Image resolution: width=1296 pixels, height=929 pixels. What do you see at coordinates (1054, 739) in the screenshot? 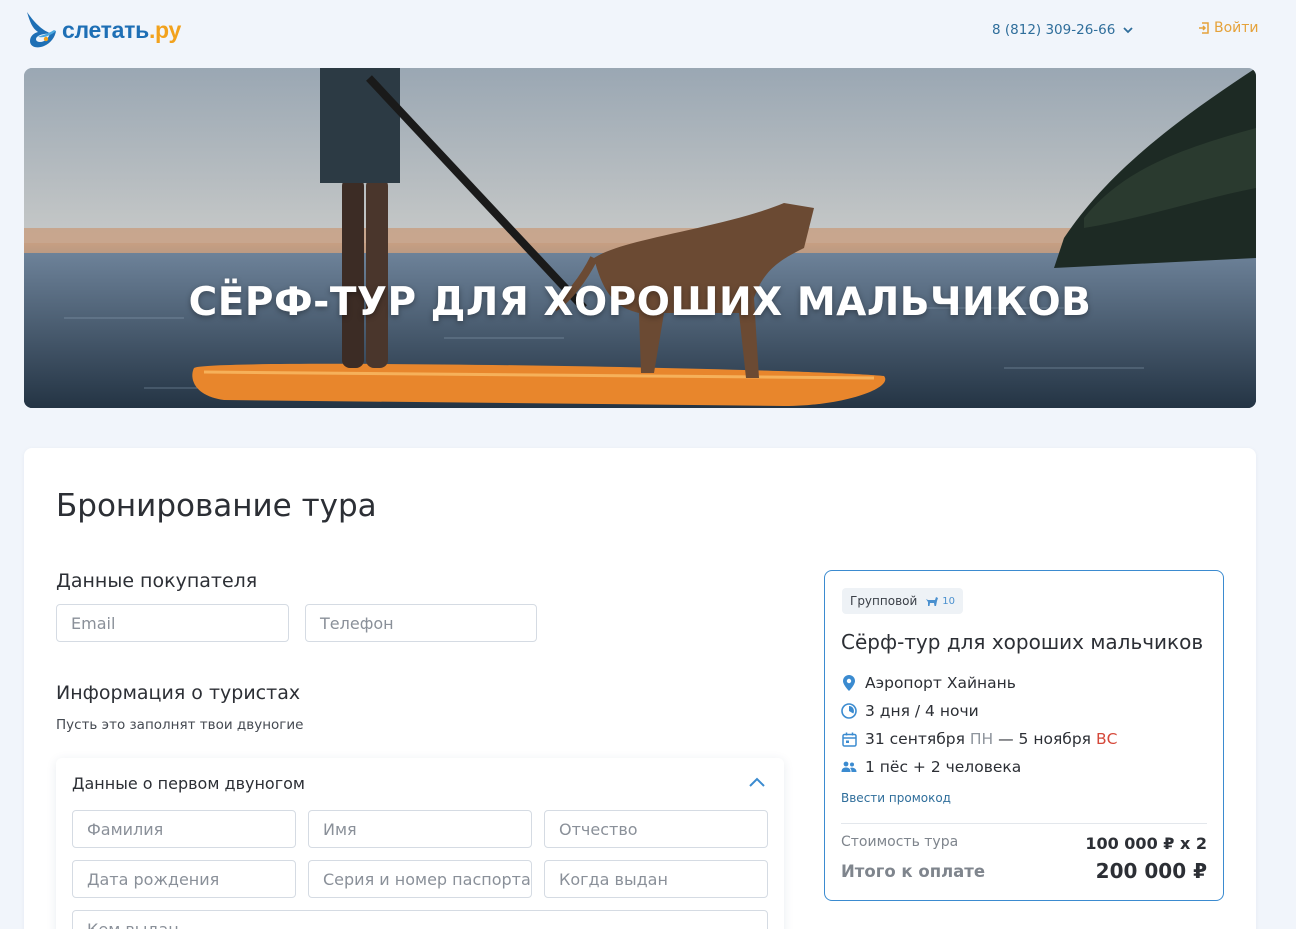
I see `date-end: 5 ноября` at bounding box center [1054, 739].